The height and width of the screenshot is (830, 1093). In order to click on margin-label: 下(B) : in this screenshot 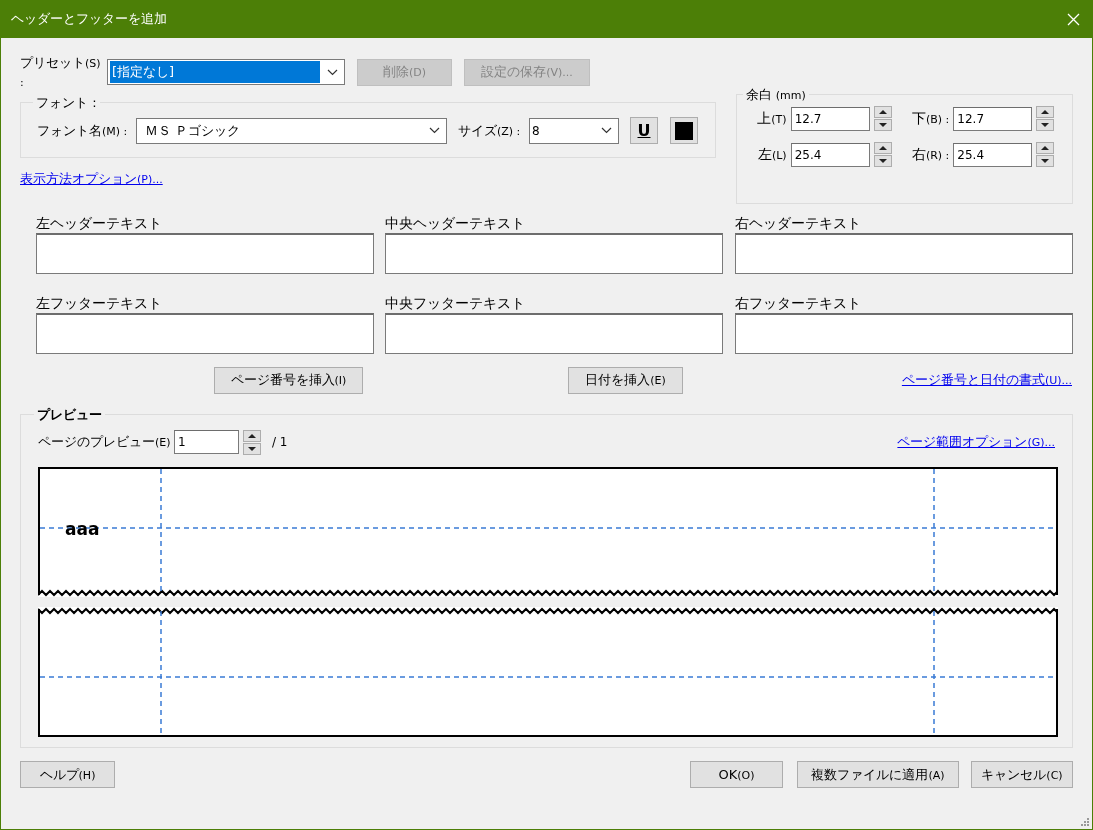, I will do `click(930, 118)`.